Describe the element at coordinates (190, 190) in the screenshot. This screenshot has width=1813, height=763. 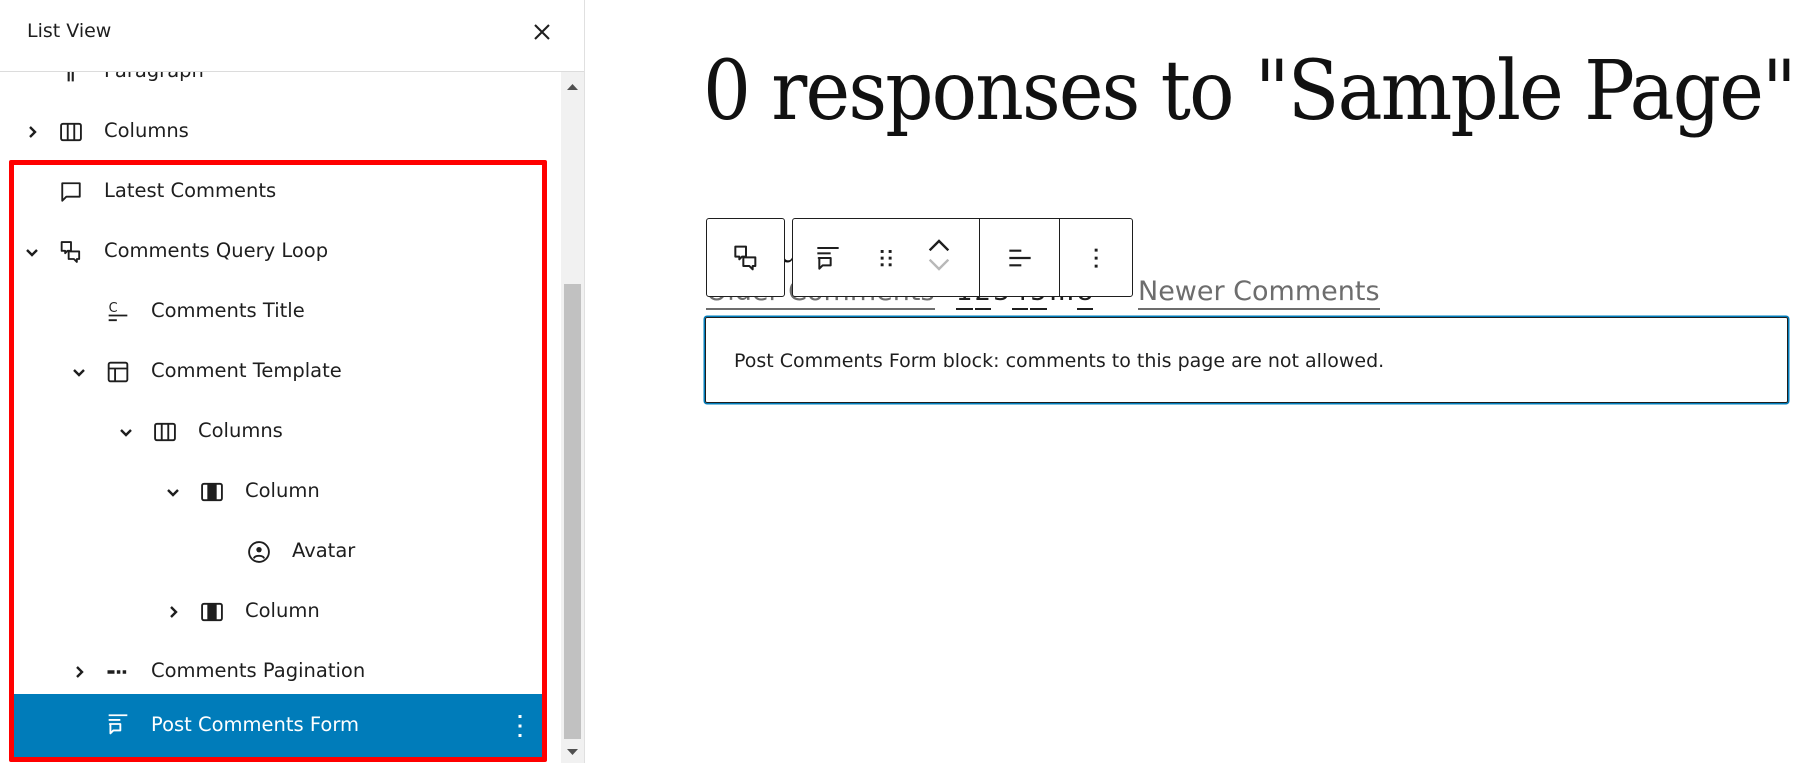
I see `list-item-label: Latest Comments` at that location.